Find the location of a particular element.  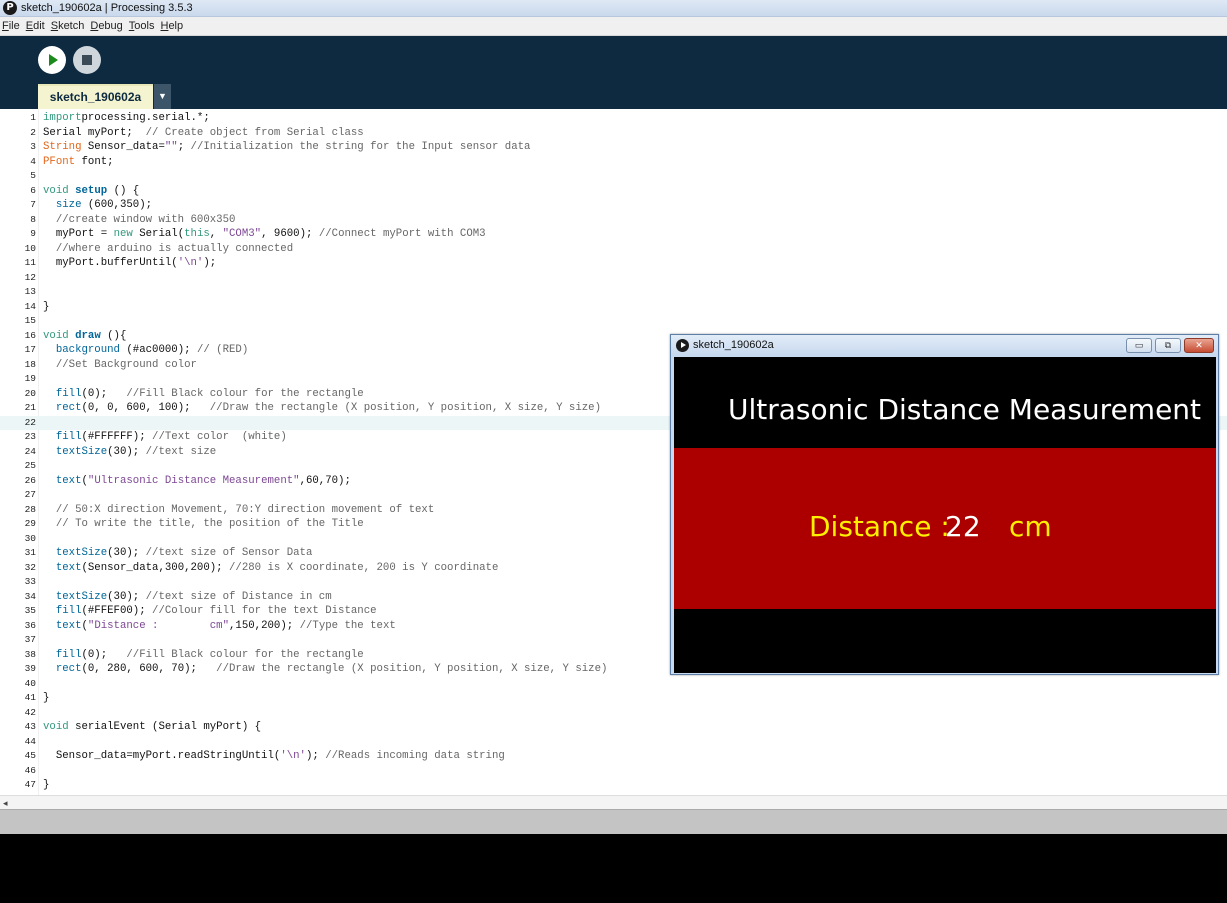

code-line: 5 is located at coordinates (613, 176).